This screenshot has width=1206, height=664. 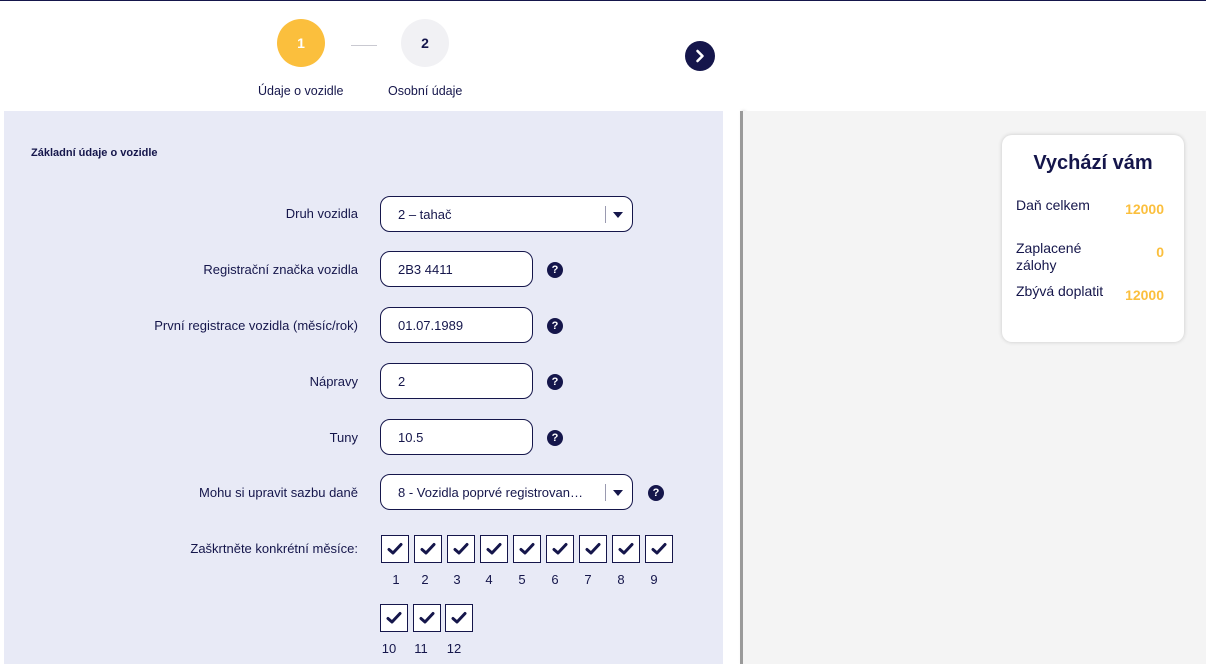 What do you see at coordinates (522, 579) in the screenshot?
I see `month-number-5: 5` at bounding box center [522, 579].